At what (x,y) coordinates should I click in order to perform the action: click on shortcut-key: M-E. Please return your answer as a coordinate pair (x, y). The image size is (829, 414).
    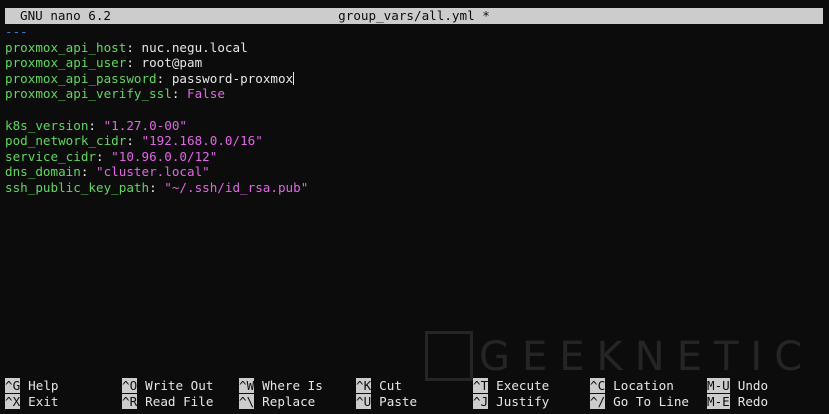
    Looking at the image, I should click on (718, 401).